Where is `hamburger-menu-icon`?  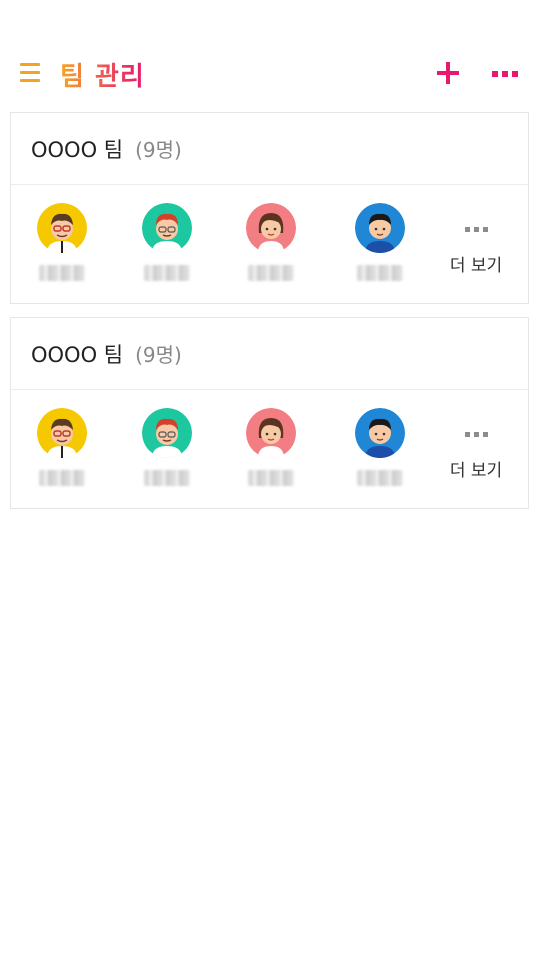
hamburger-menu-icon is located at coordinates (30, 73).